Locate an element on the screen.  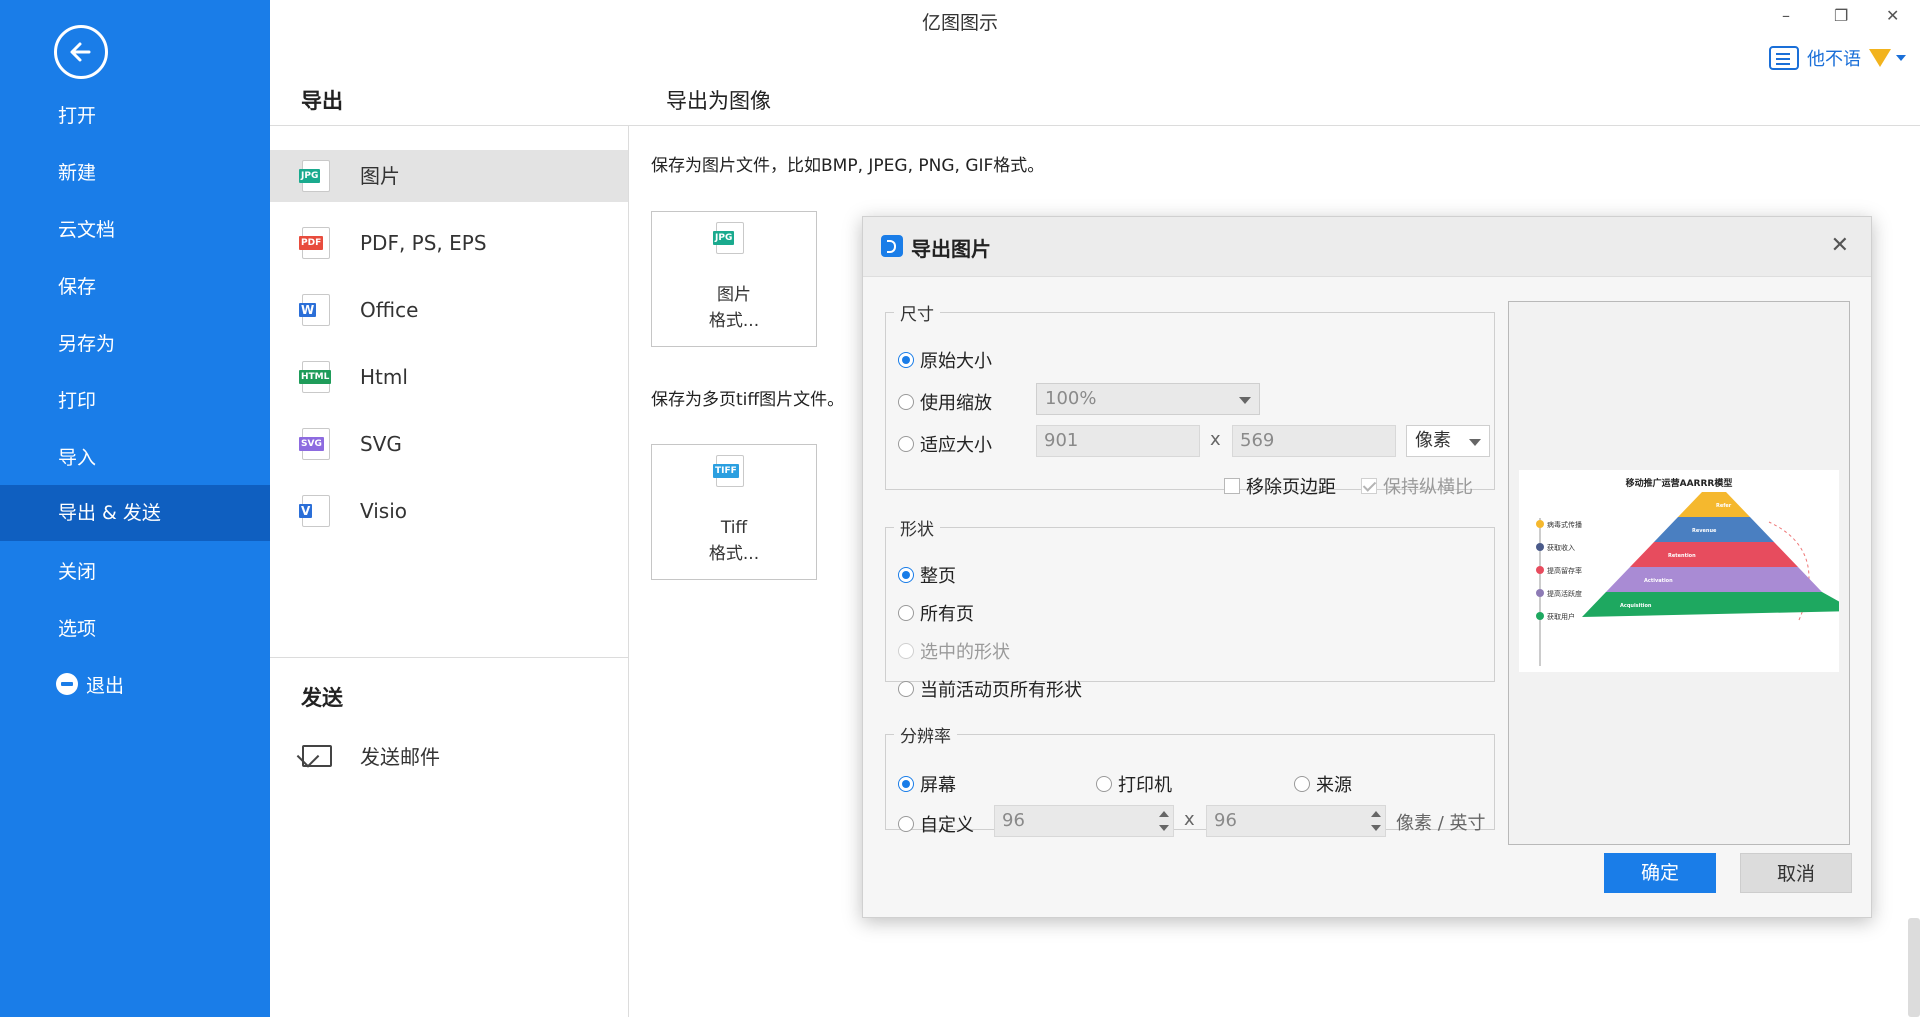
source-radio is located at coordinates (1302, 784).